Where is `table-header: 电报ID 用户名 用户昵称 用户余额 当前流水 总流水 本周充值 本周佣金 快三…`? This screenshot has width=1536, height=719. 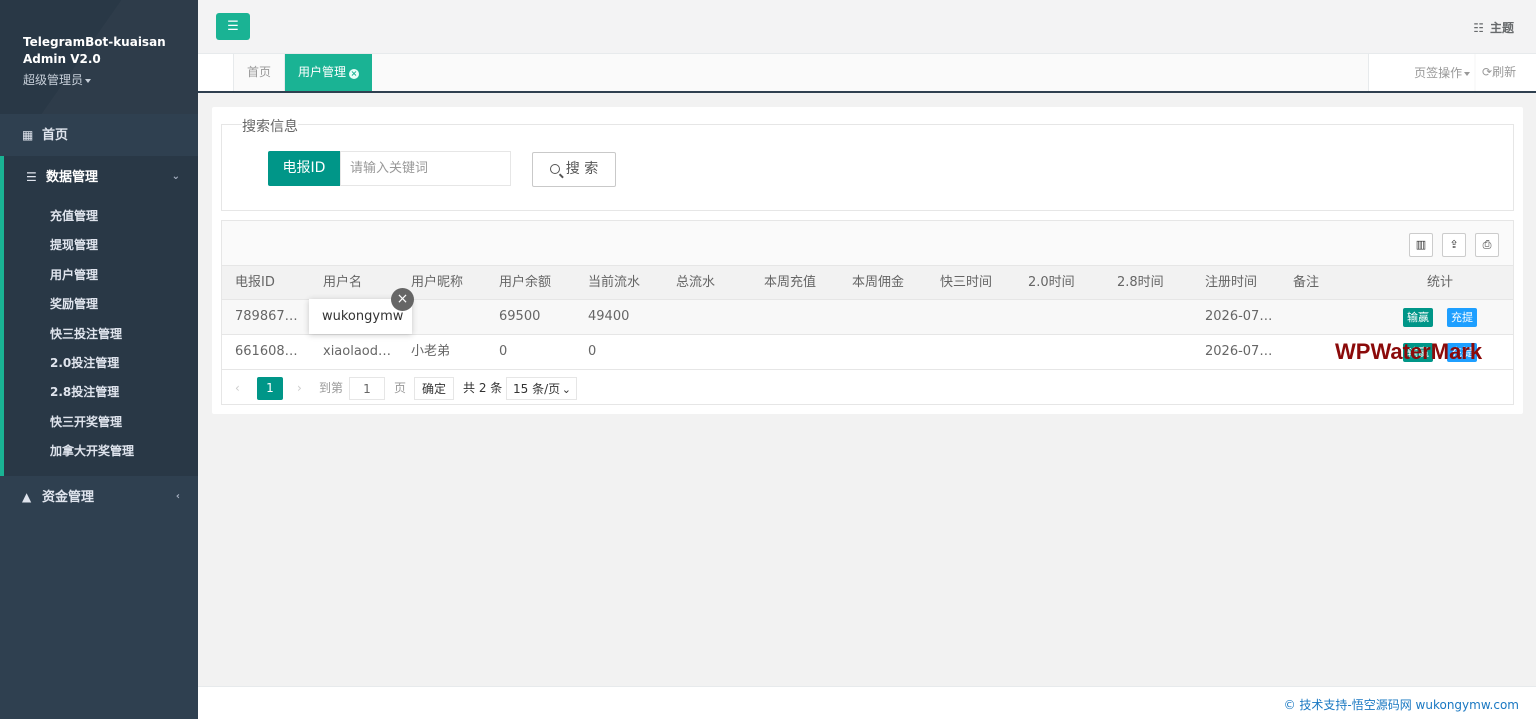 table-header: 电报ID 用户名 用户昵称 用户余额 当前流水 总流水 本周充值 本周佣金 快三… is located at coordinates (867, 283).